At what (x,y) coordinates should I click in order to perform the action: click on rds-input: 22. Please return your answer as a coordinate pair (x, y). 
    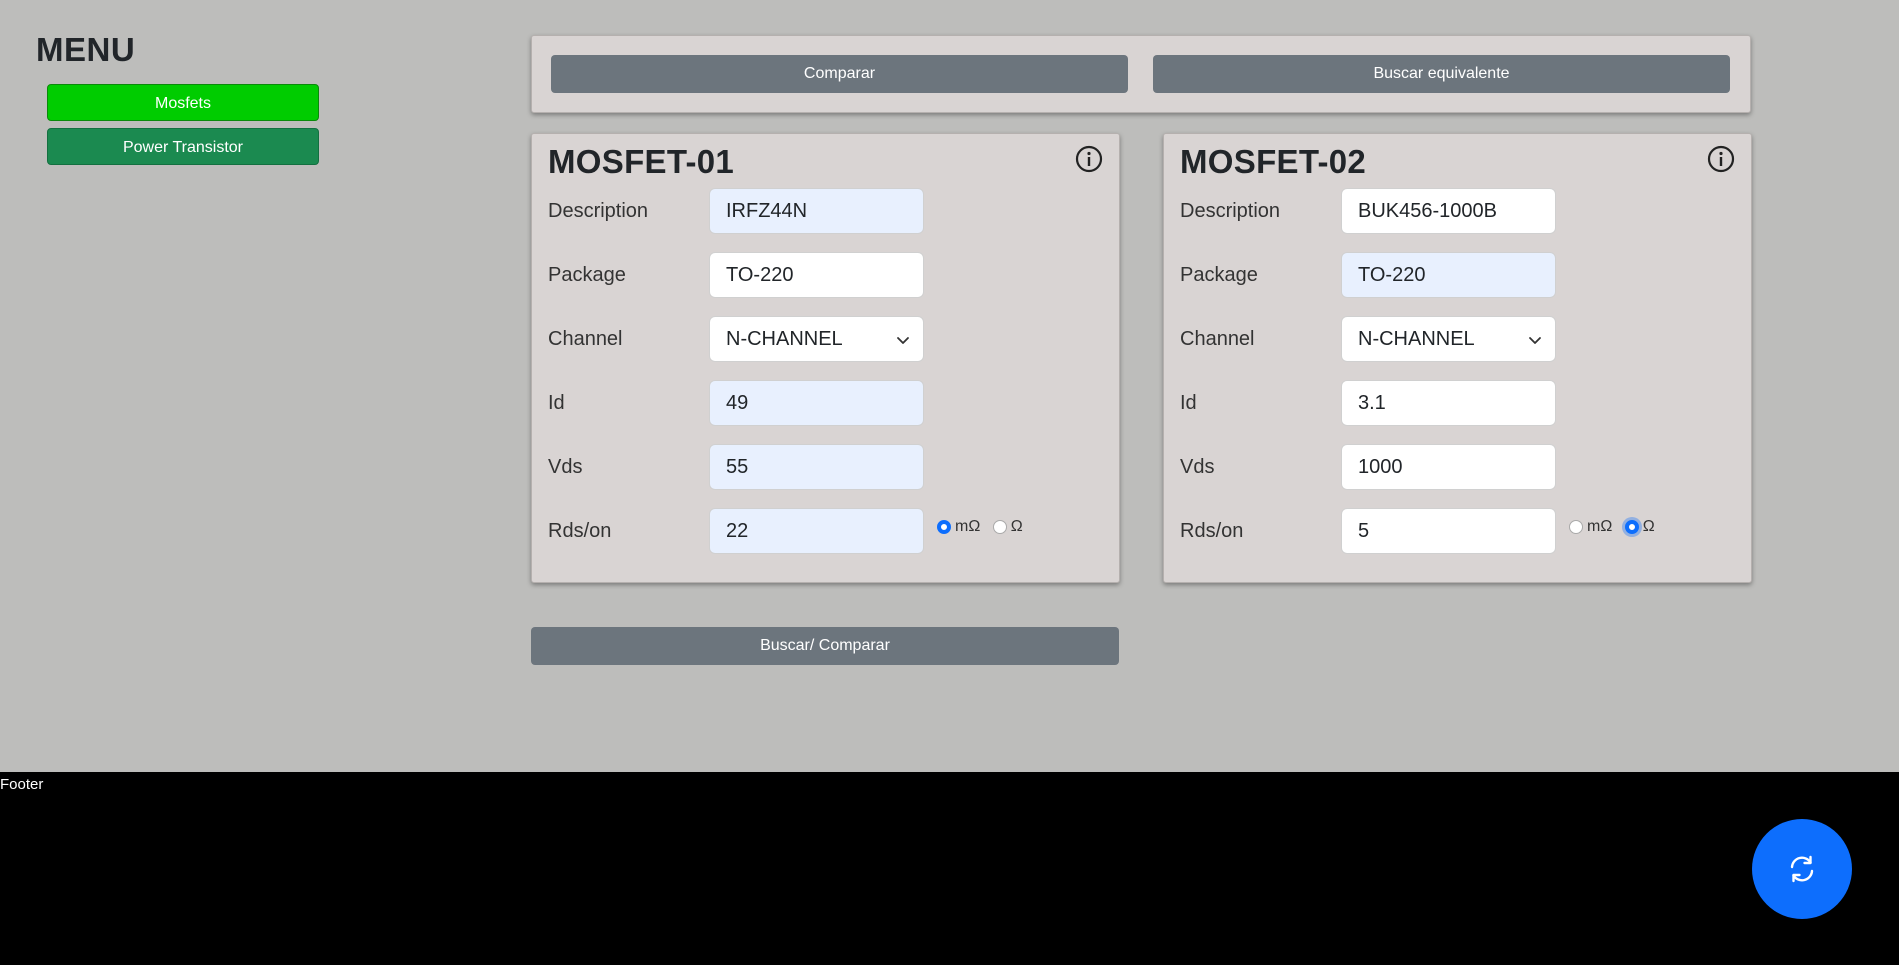
    Looking at the image, I should click on (816, 531).